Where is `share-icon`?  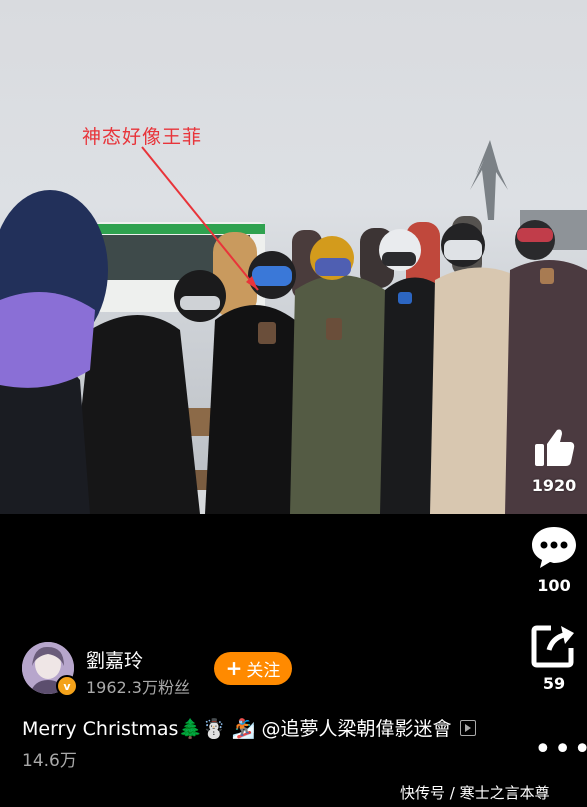
share-icon is located at coordinates (552, 646).